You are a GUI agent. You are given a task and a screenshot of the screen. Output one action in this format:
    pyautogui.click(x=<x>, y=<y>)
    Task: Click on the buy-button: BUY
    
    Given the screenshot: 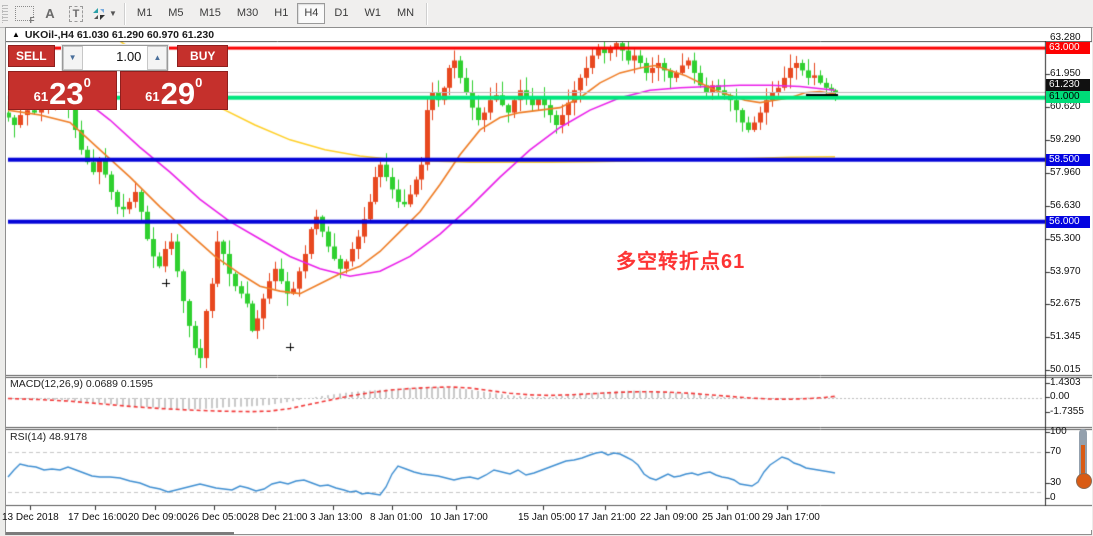 What is the action you would take?
    pyautogui.click(x=202, y=56)
    